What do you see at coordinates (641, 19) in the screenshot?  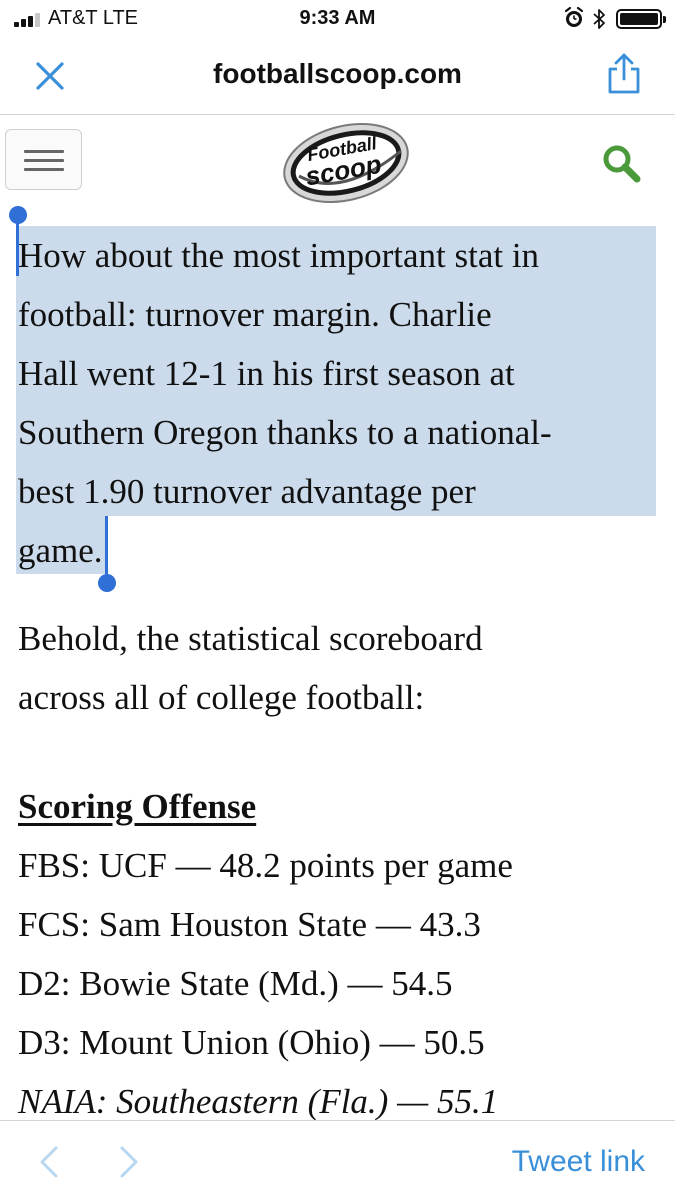 I see `battery-icon` at bounding box center [641, 19].